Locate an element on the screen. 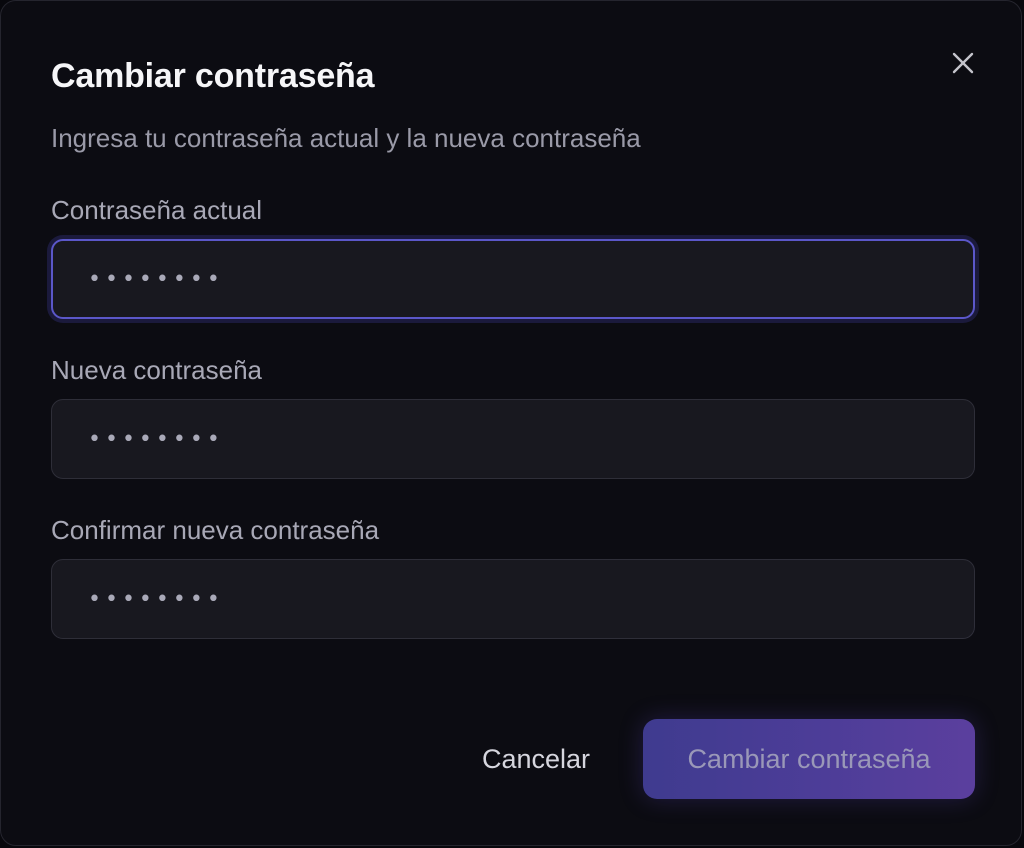 The width and height of the screenshot is (1024, 848). change-password-button: Cambiar contraseña is located at coordinates (809, 759).